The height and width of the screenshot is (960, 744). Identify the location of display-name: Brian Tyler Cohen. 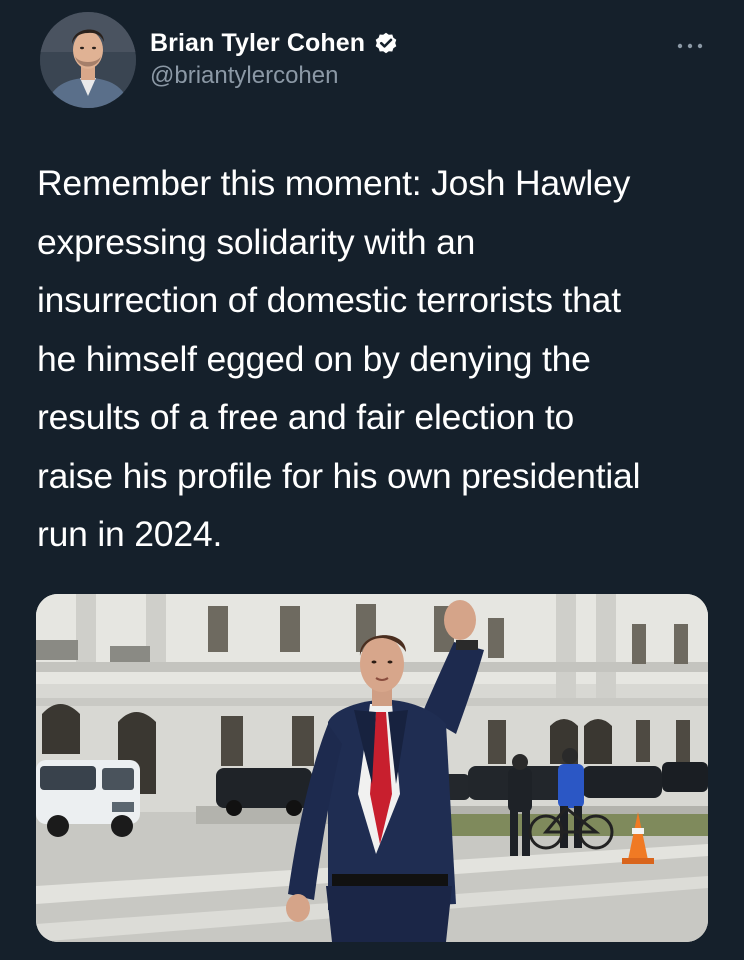
(257, 43).